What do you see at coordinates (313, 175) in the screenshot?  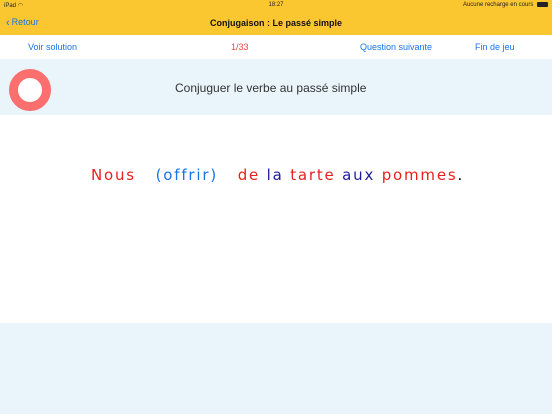 I see `sentence-word: tarte` at bounding box center [313, 175].